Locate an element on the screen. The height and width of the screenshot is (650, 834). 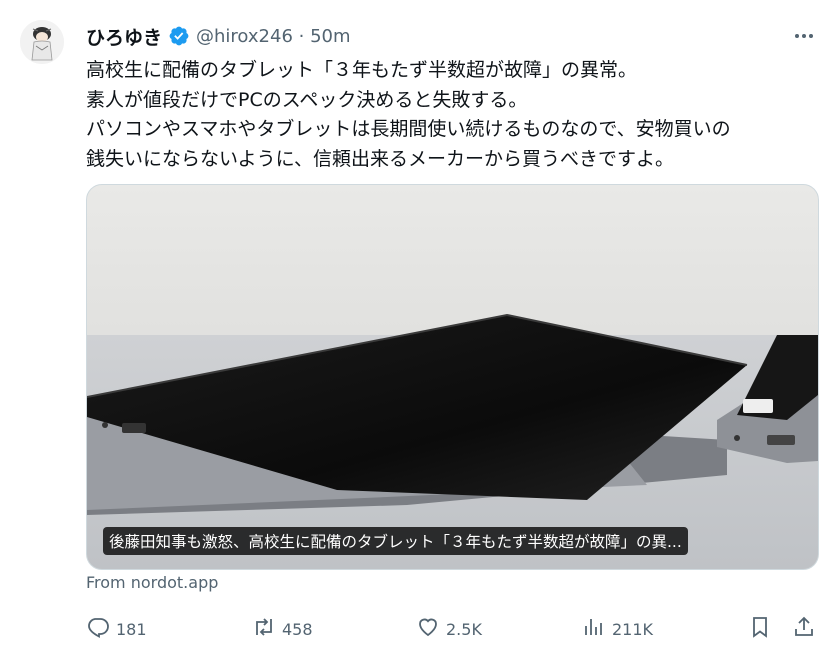
heart-icon is located at coordinates (428, 629).